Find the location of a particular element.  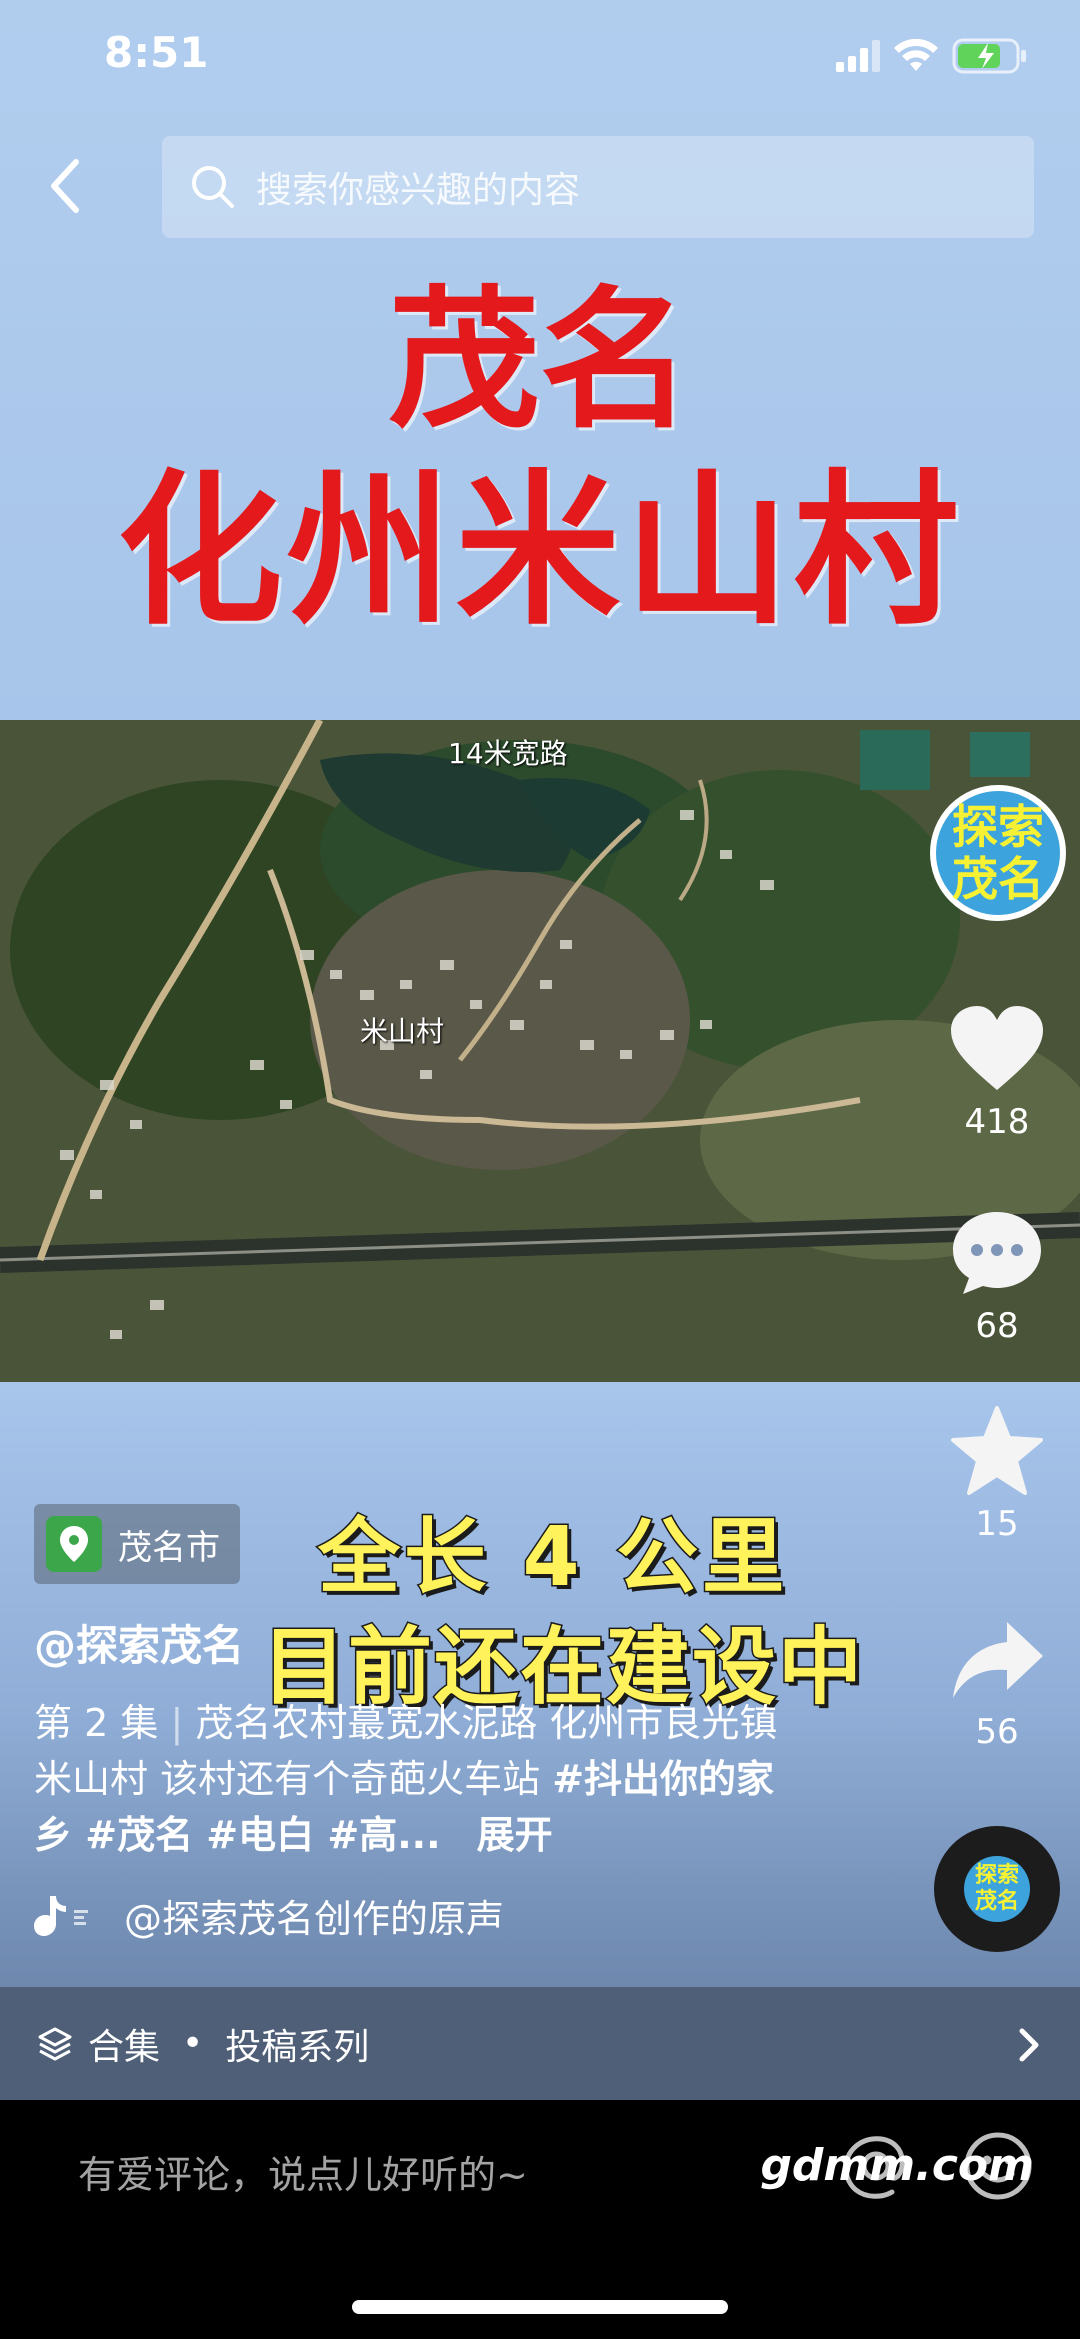

disc-cover: 探索 茂名 is located at coordinates (997, 1889).